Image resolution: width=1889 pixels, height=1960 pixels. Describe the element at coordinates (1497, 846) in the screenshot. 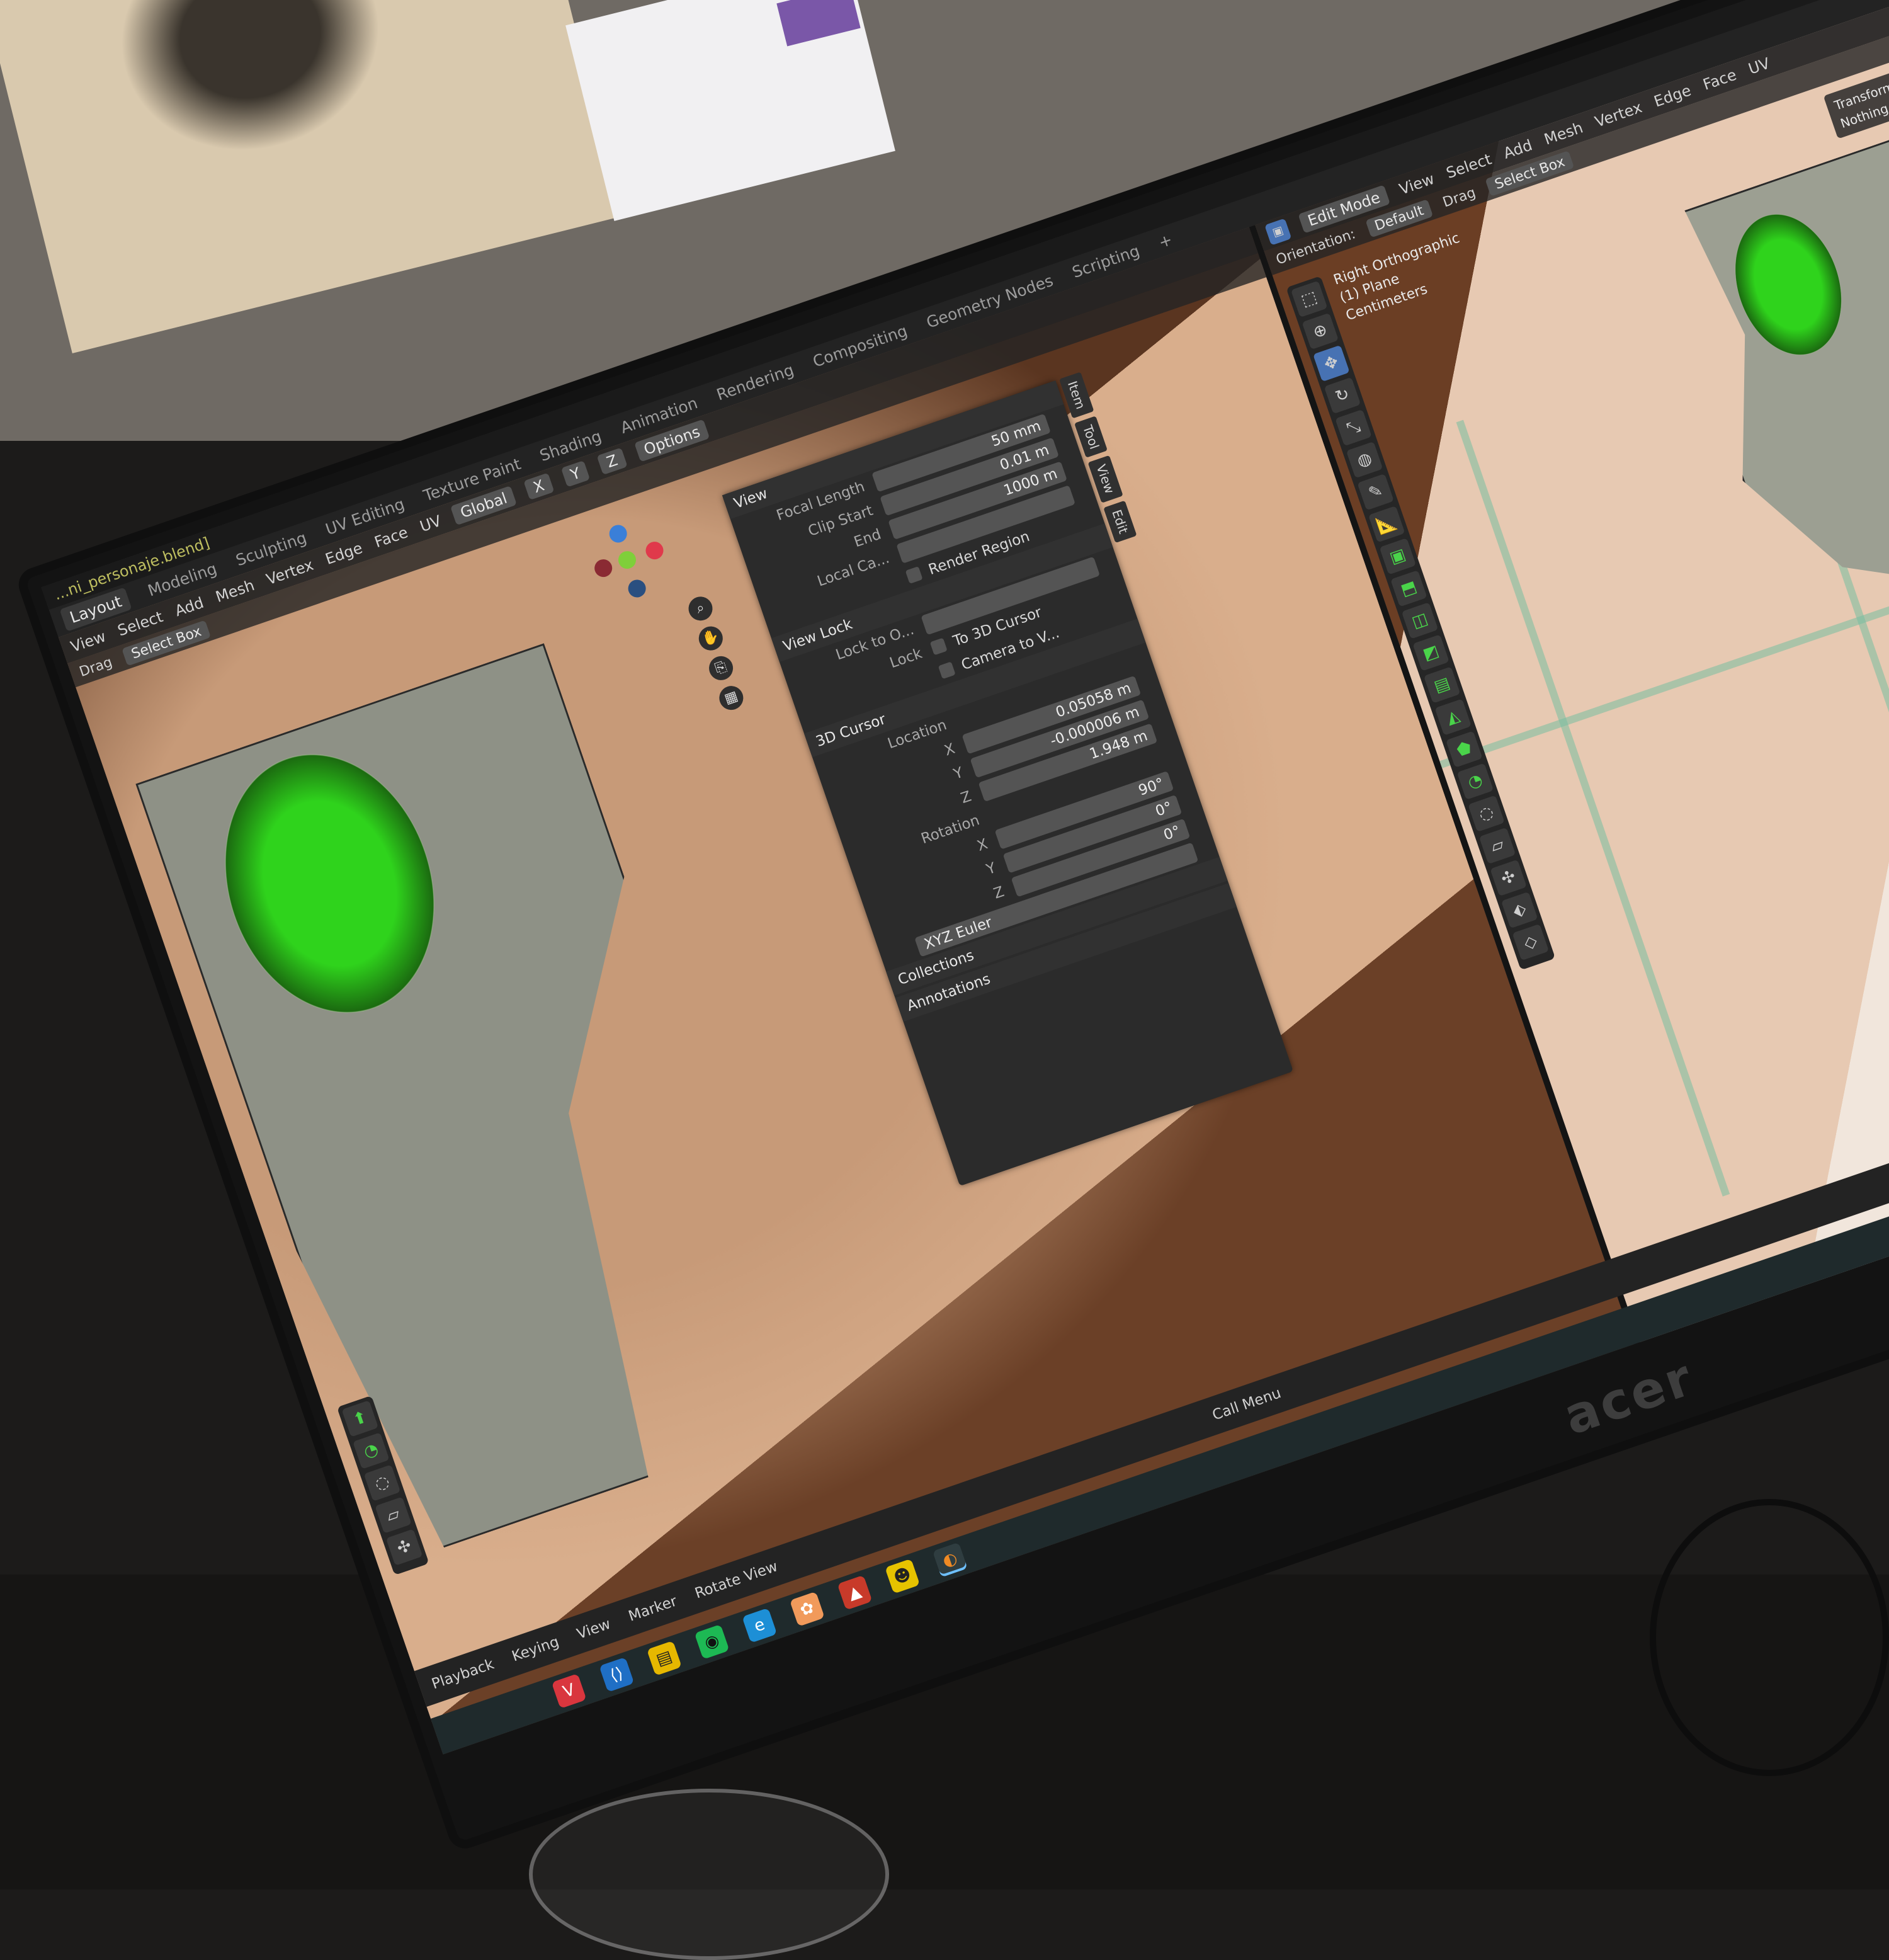

I see `edge-slide-icon: ▱` at that location.